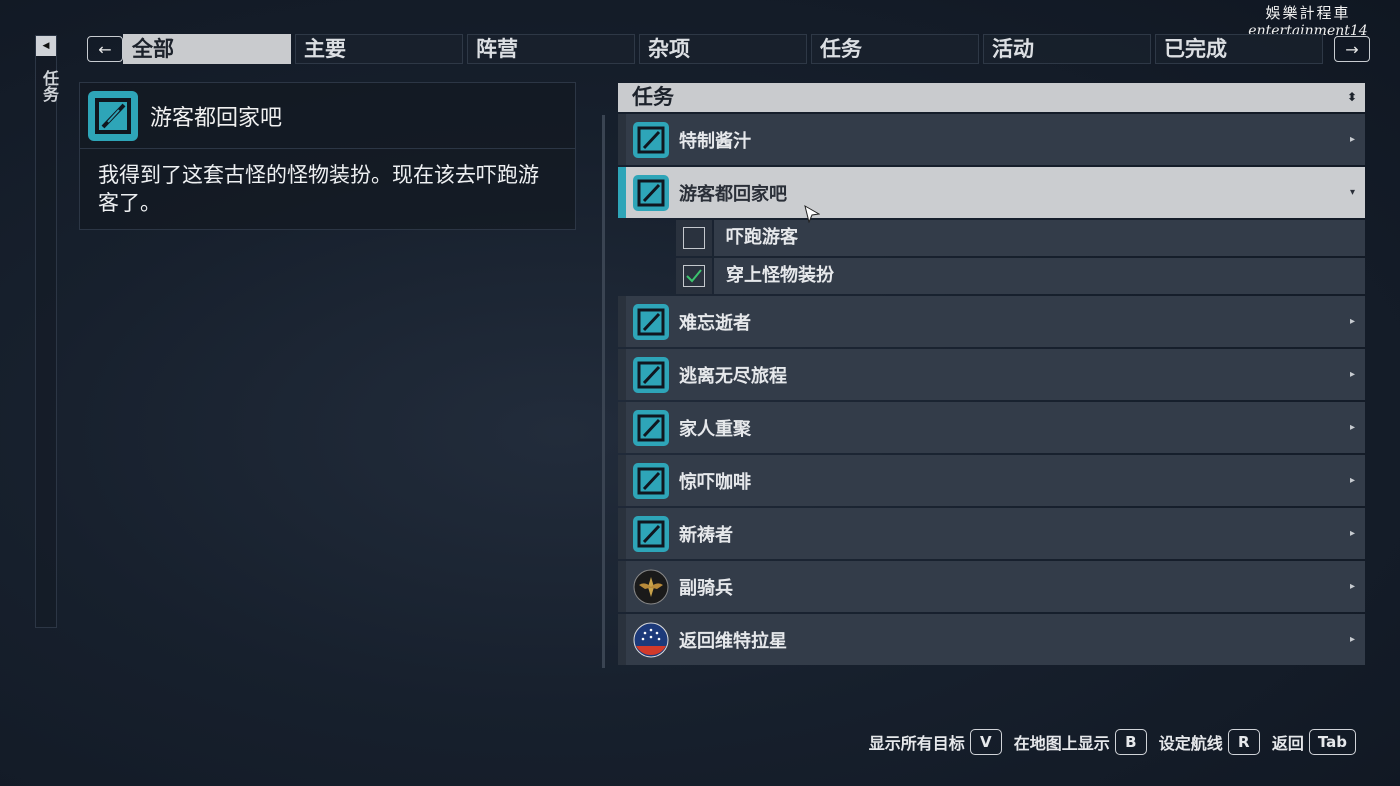 The width and height of the screenshot is (1400, 786). Describe the element at coordinates (1239, 49) in the screenshot. I see `tab-completed: 已完成` at that location.